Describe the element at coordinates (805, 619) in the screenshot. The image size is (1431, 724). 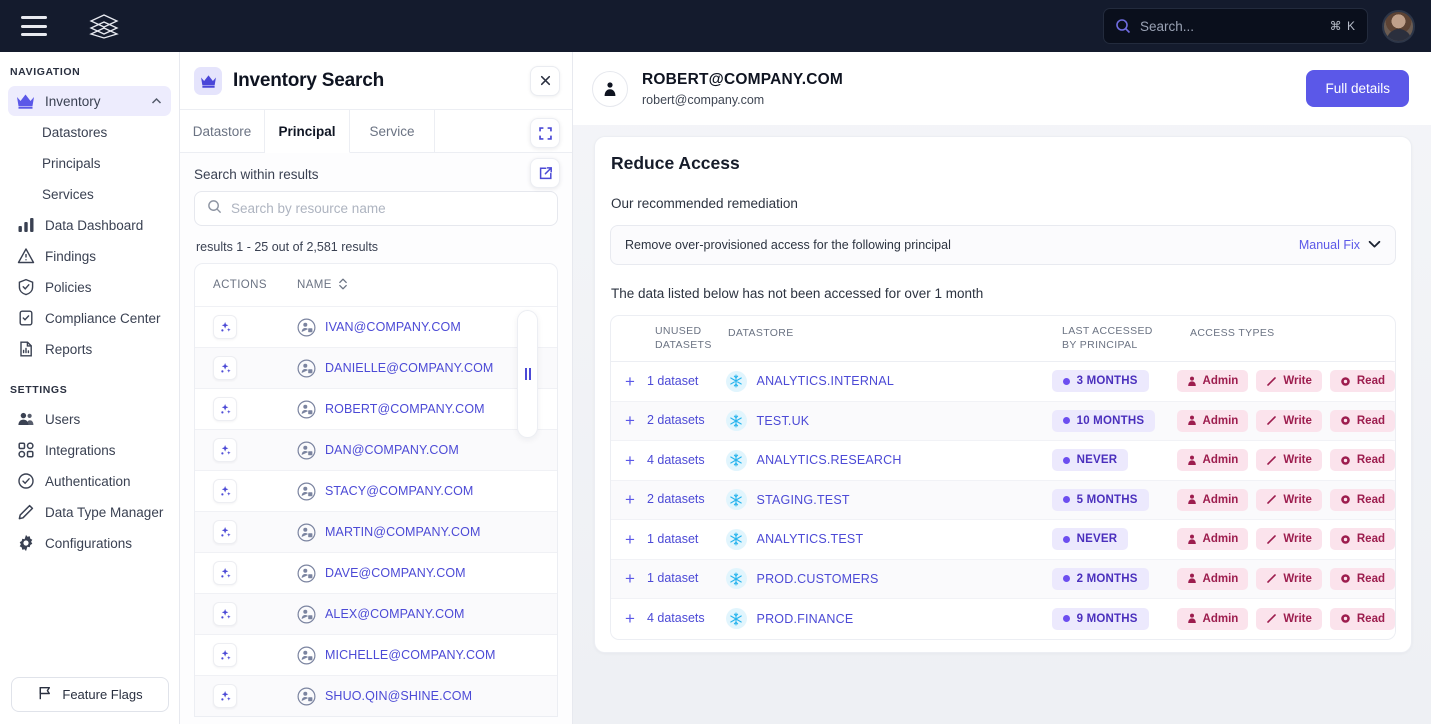
I see `datastore-name: PROD.FINANCE` at that location.